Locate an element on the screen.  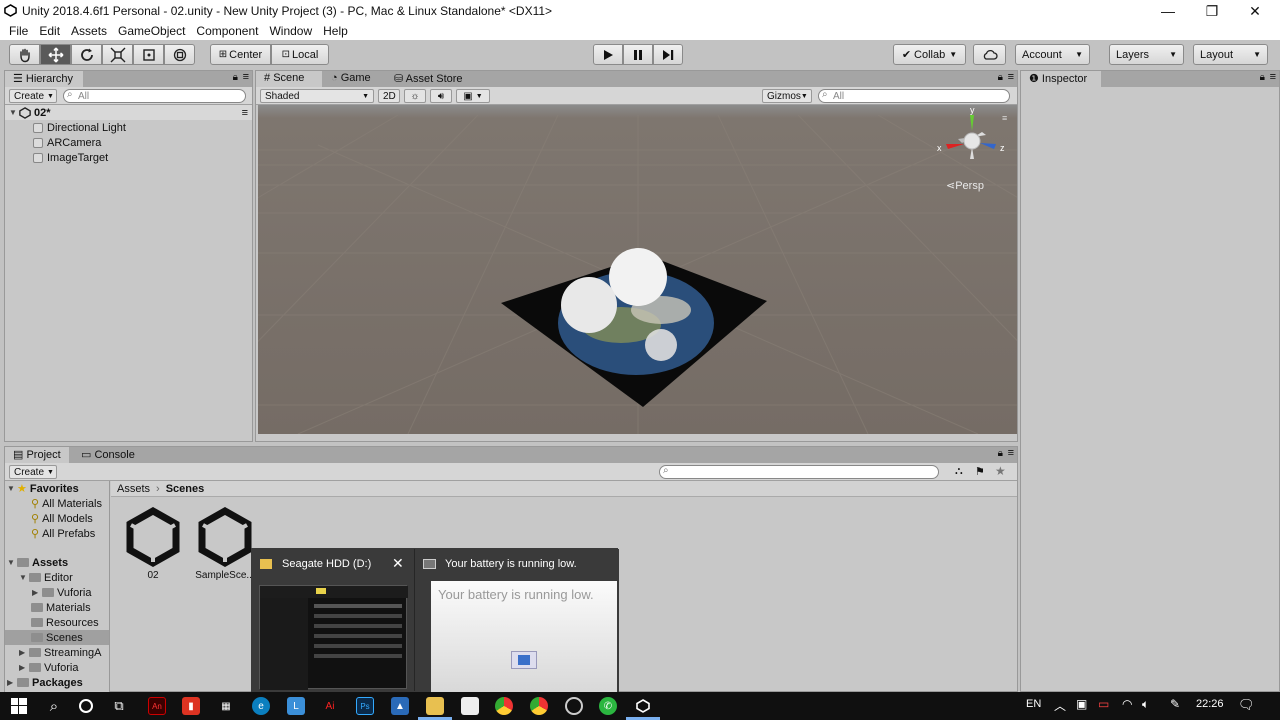
tab-hierarchy: ☰ Hierarchy is located at coordinates (44, 79).